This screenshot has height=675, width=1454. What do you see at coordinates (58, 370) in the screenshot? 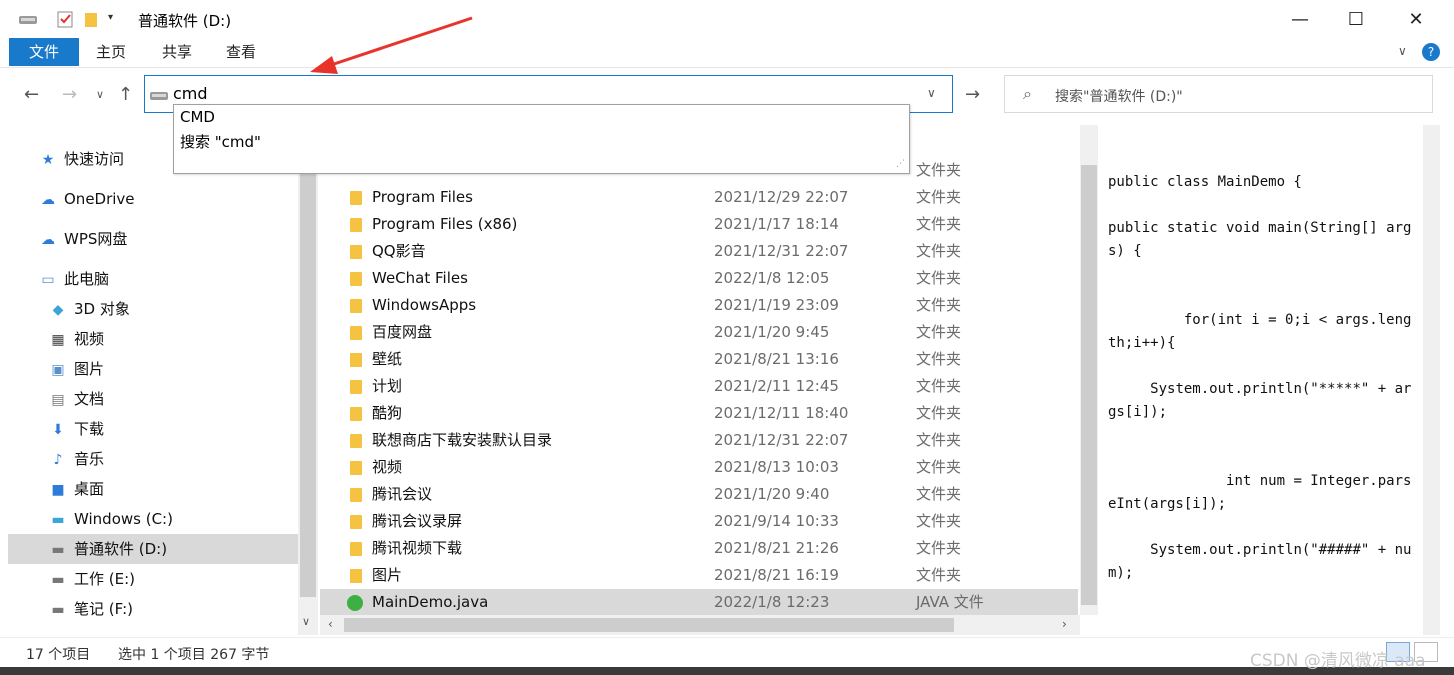
I see `picture-icon: ▣` at bounding box center [58, 370].